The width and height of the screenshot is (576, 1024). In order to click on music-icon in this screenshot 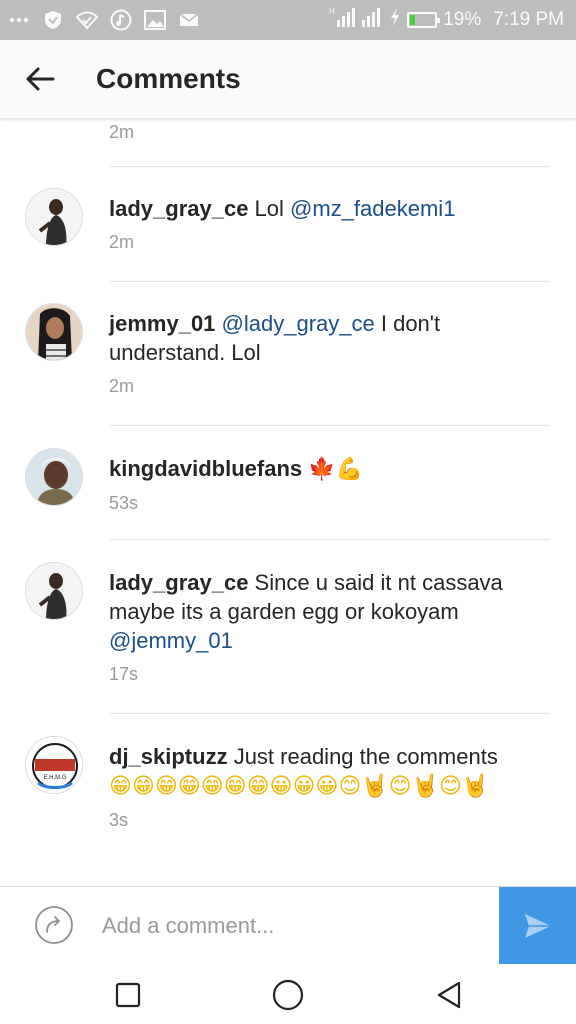, I will do `click(121, 20)`.